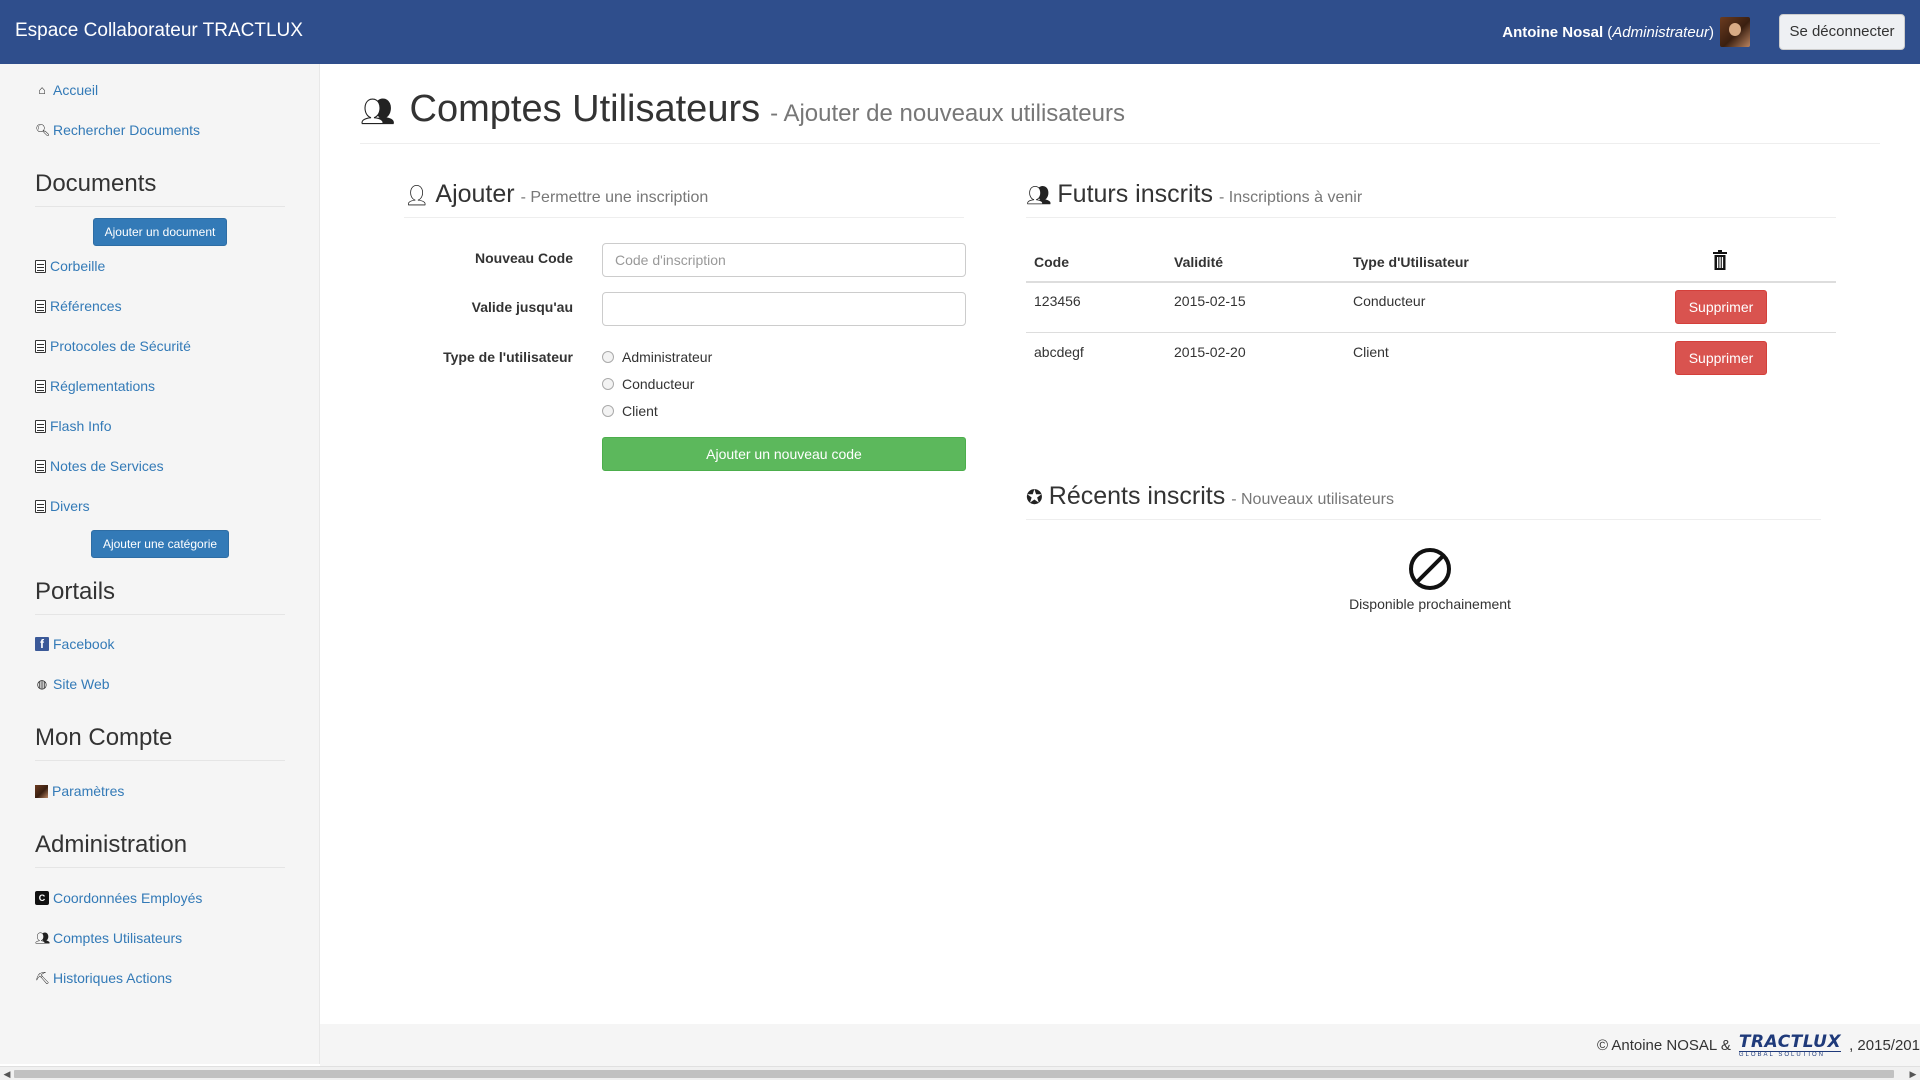  Describe the element at coordinates (784, 454) in the screenshot. I see `add-code-button: Ajouter un nouveau code` at that location.